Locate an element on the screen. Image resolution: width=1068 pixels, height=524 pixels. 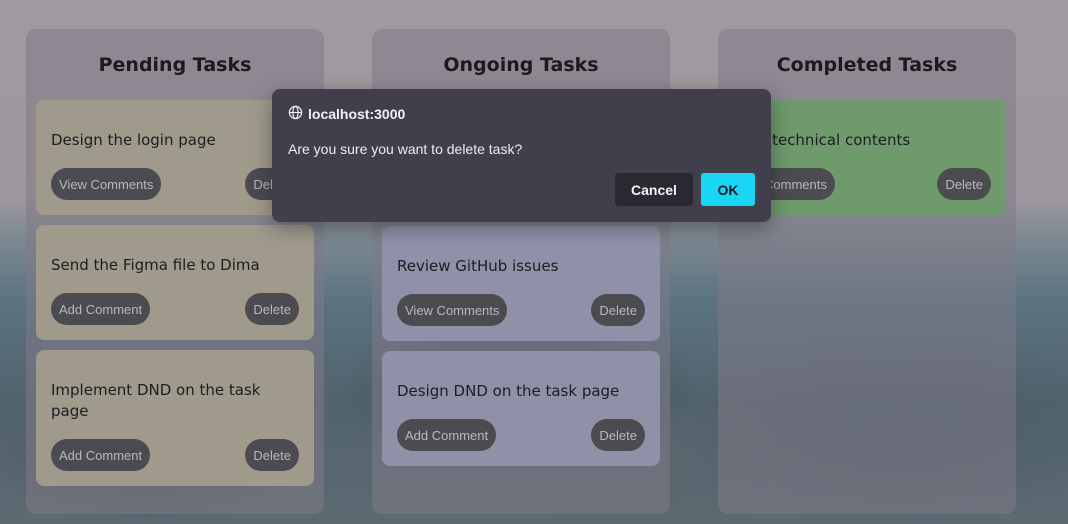
dialog-origin-text: localhost:3000 is located at coordinates (357, 114).